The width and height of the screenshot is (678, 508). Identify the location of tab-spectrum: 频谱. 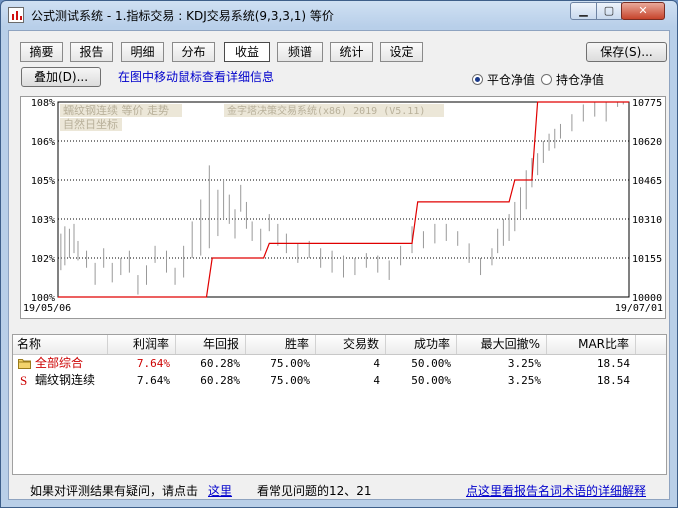
(300, 52).